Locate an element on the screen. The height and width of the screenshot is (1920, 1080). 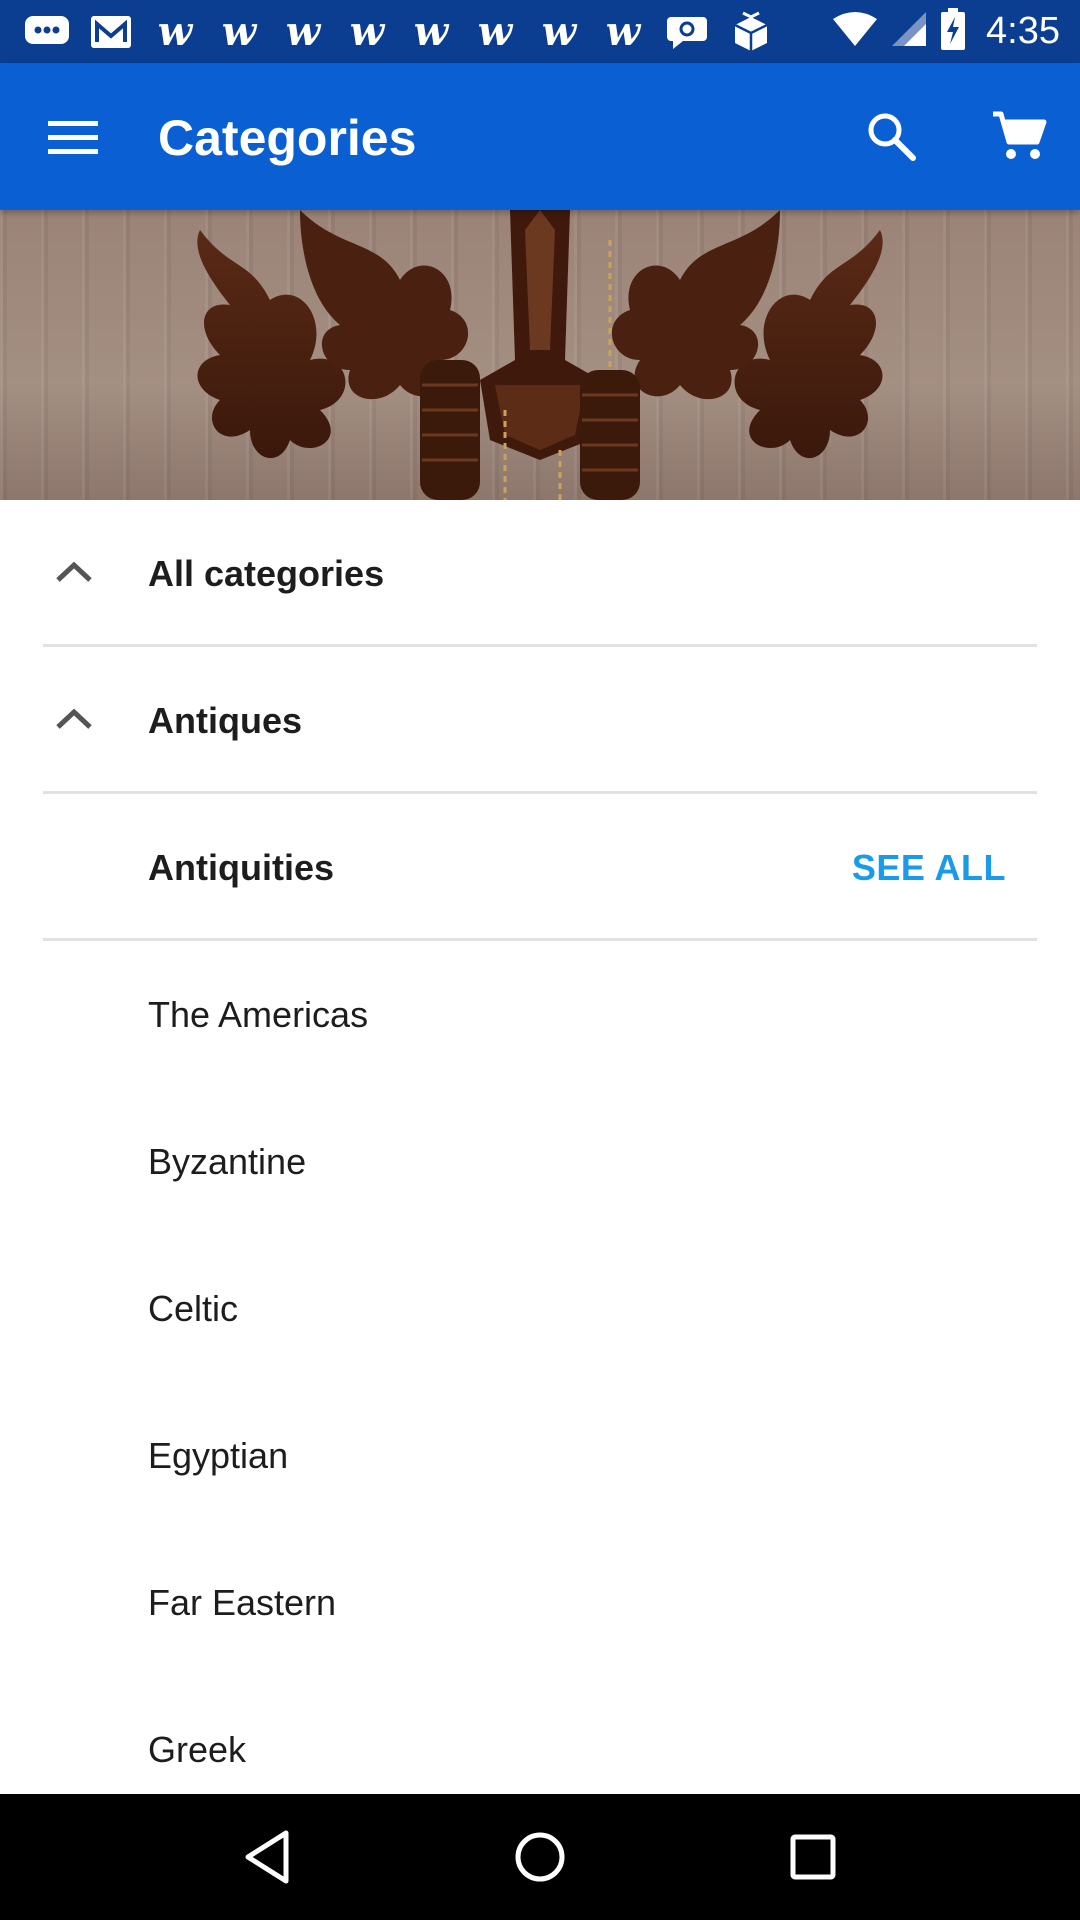
expandable-row-antiques: Antiques is located at coordinates (540, 720).